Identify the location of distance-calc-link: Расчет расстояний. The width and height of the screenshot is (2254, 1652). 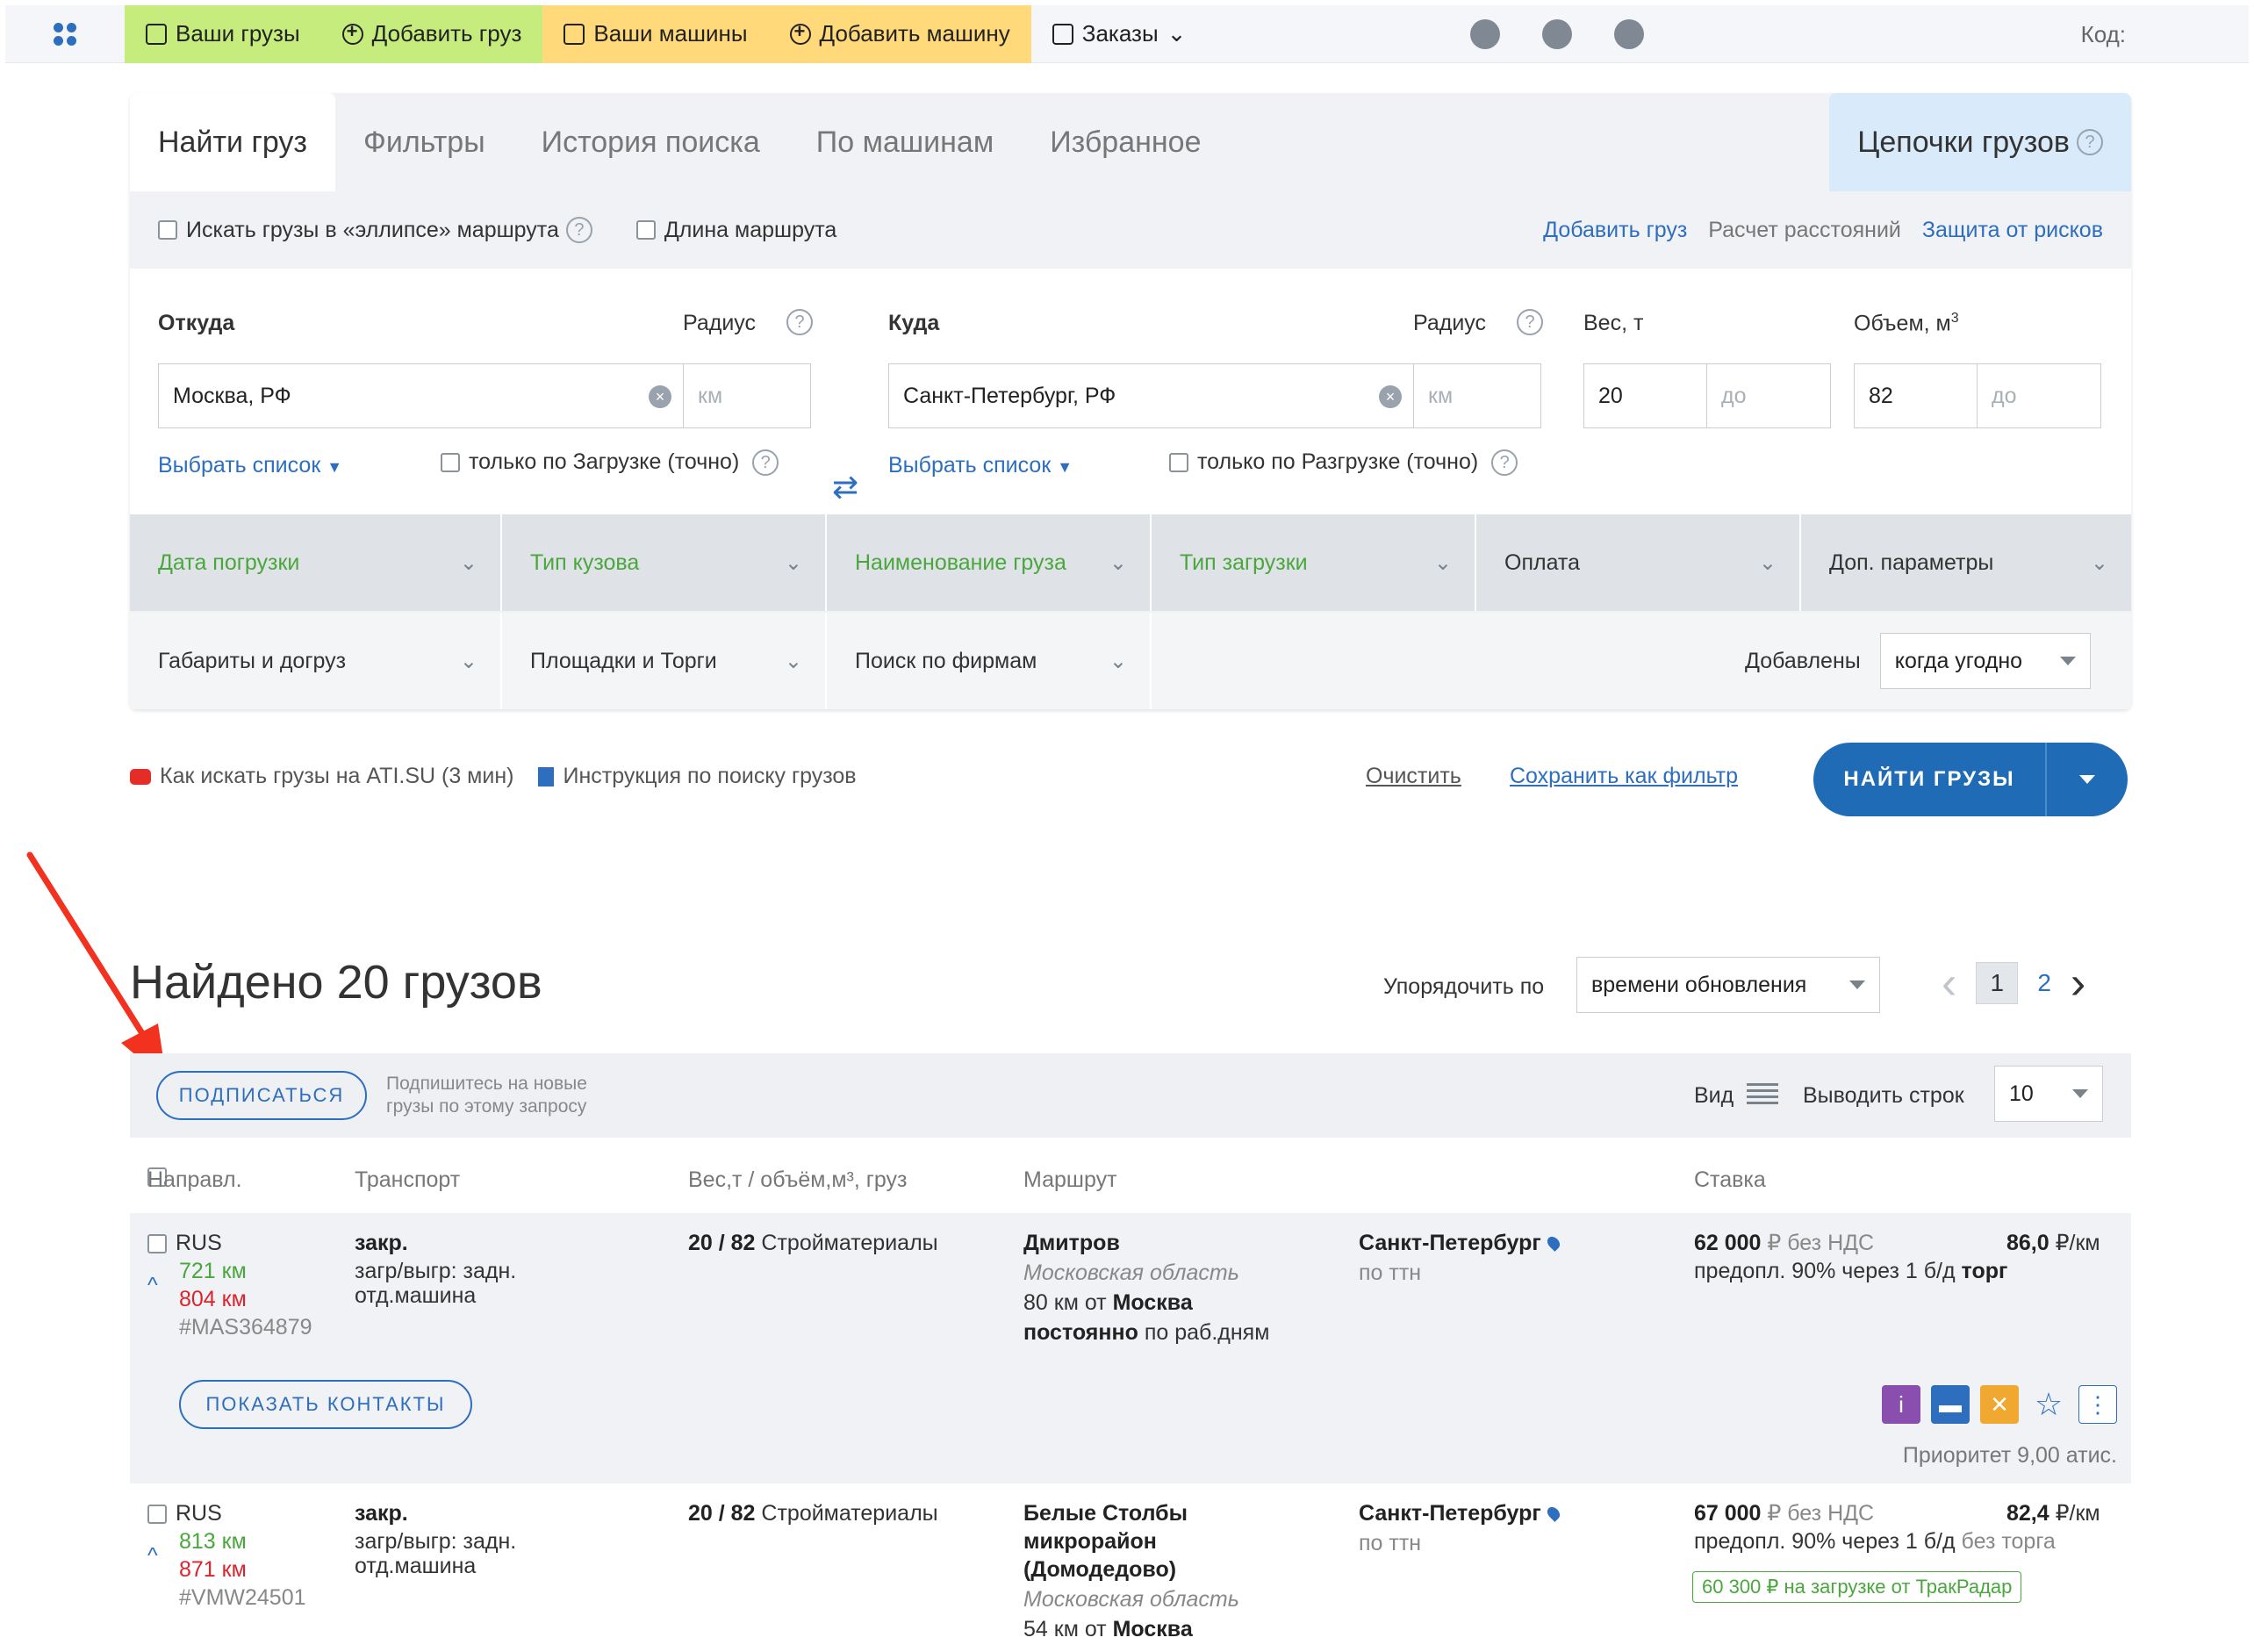
(1804, 230).